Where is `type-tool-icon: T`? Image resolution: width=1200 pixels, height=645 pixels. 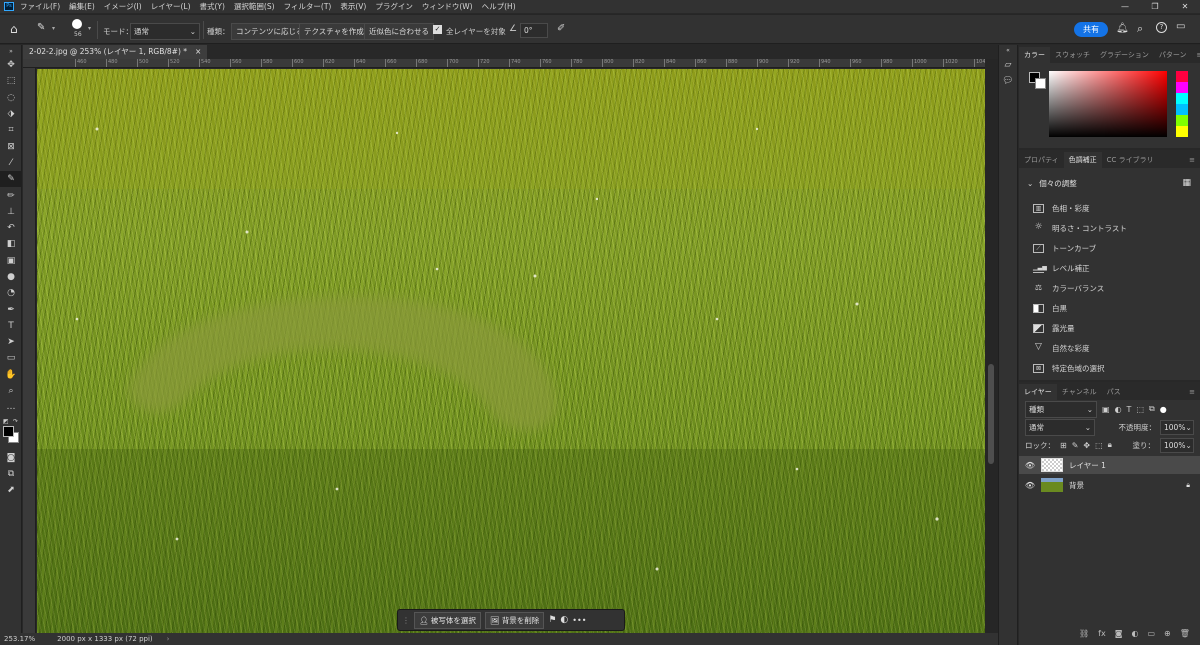 type-tool-icon: T is located at coordinates (11, 326).